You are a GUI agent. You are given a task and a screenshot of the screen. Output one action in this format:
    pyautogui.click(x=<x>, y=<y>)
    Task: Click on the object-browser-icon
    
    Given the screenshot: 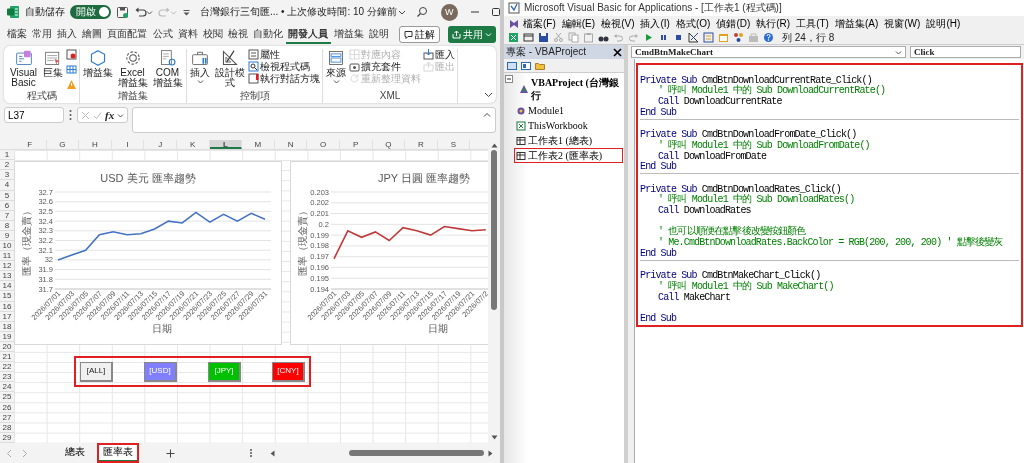 What is the action you would take?
    pyautogui.click(x=738, y=37)
    